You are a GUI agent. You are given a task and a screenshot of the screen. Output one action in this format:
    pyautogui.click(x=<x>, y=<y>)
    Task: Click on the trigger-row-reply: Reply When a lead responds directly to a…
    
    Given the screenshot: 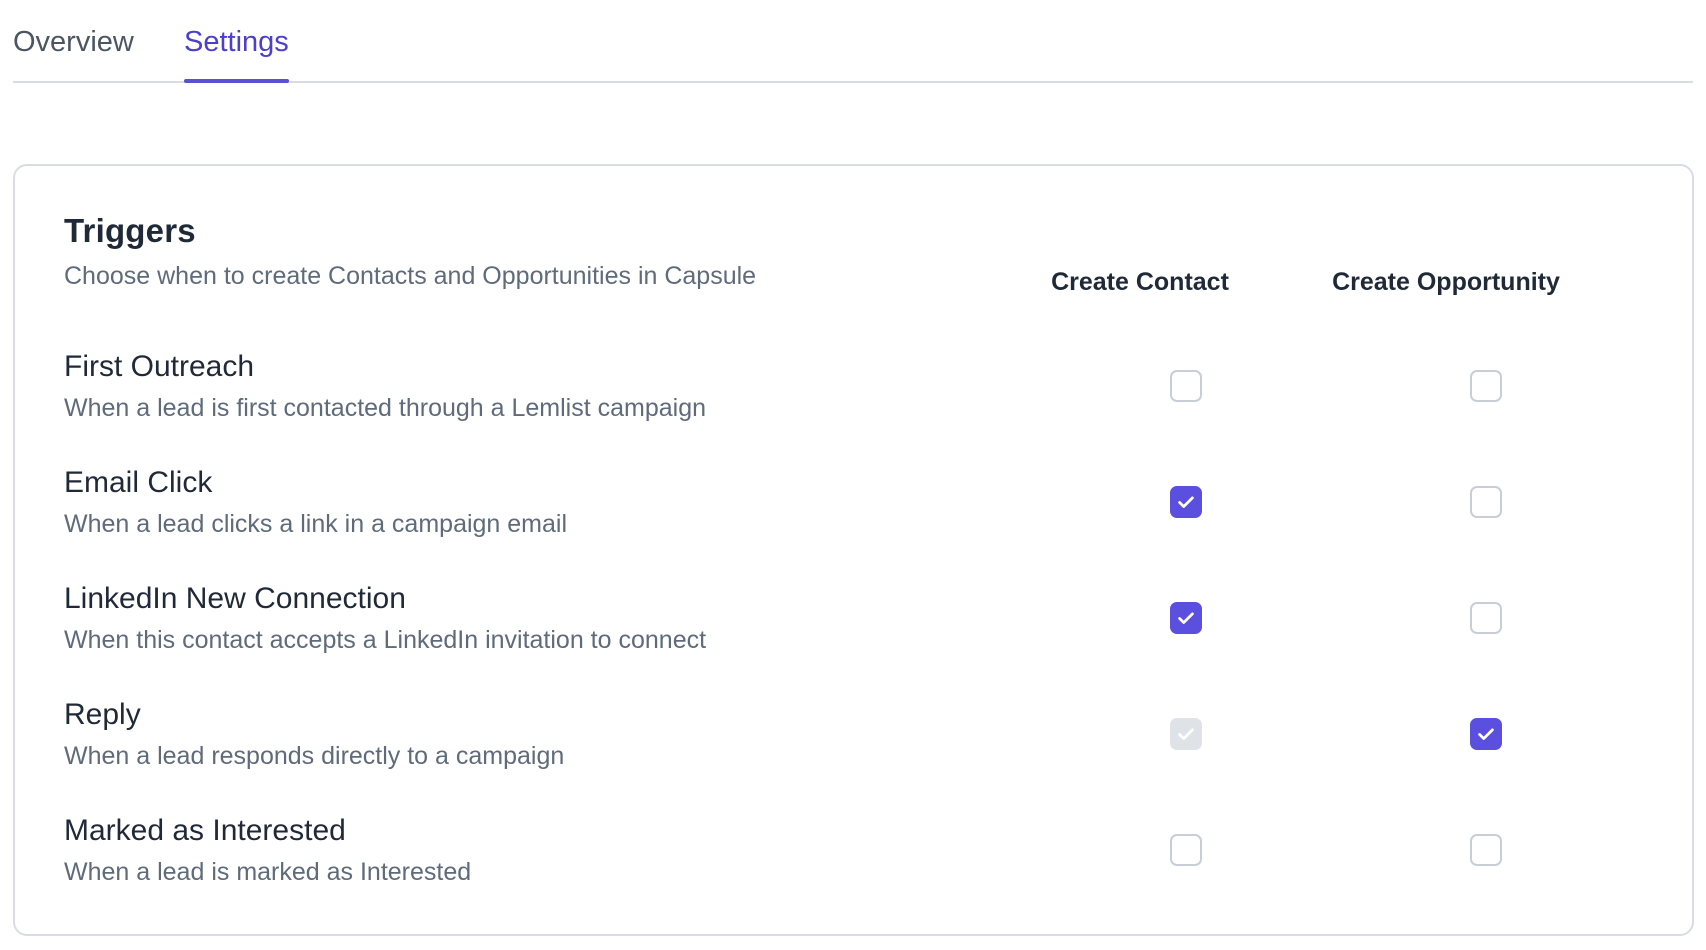 What is the action you would take?
    pyautogui.click(x=864, y=748)
    